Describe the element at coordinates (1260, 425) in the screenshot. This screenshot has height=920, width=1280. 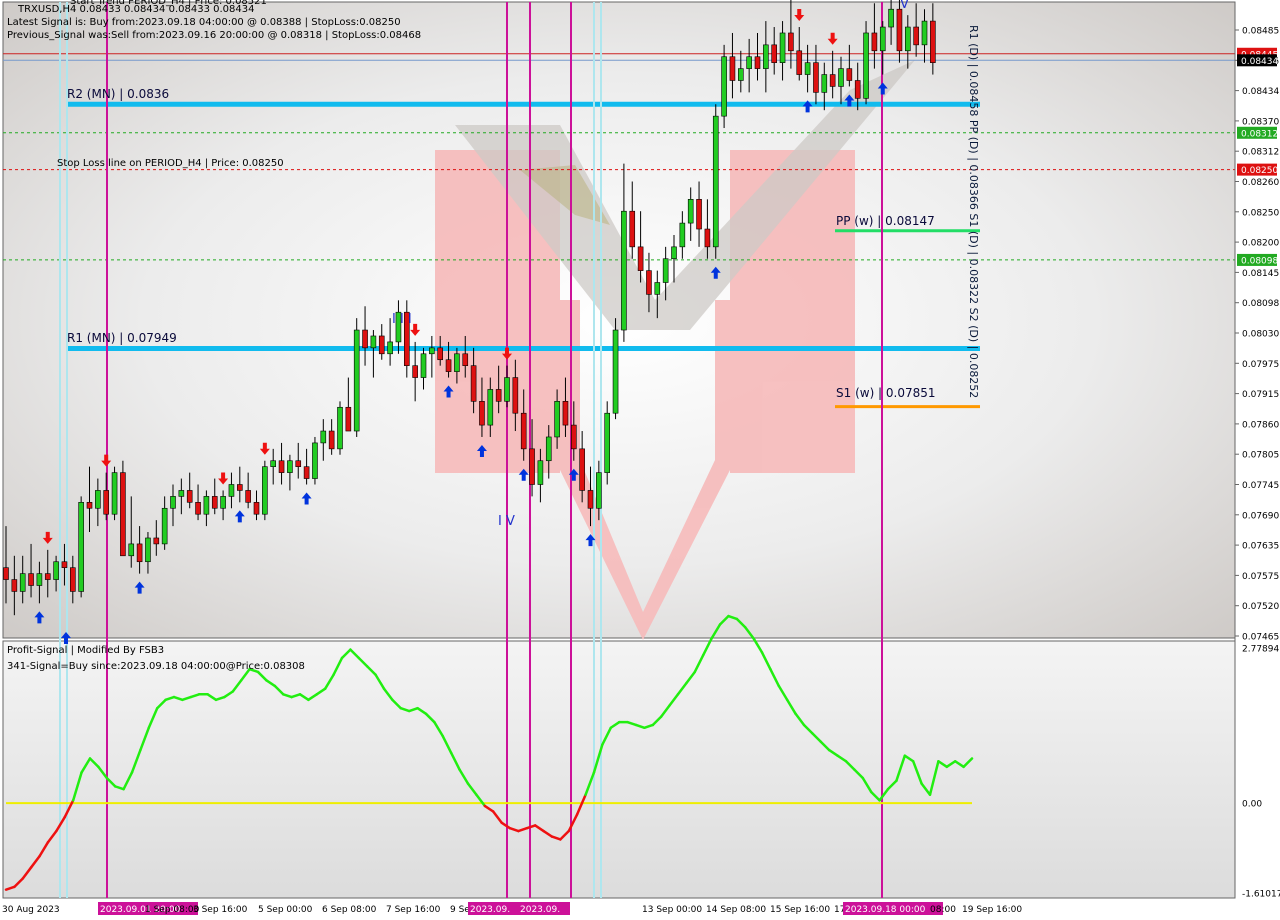
I see `y-tick-label: 0.07860` at that location.